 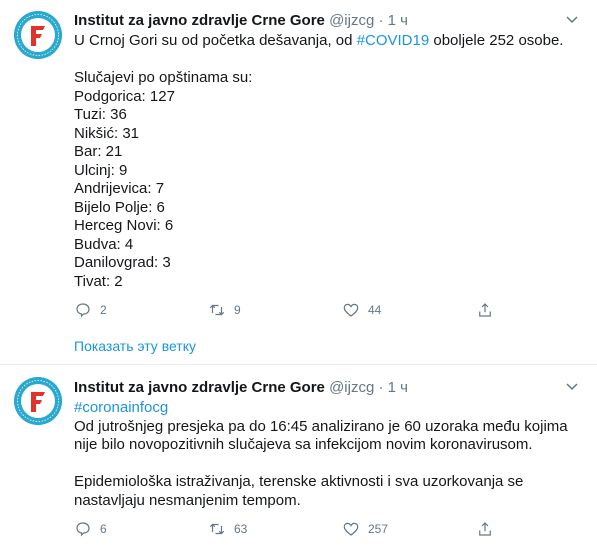 What do you see at coordinates (103, 310) in the screenshot?
I see `reply-count: 2` at bounding box center [103, 310].